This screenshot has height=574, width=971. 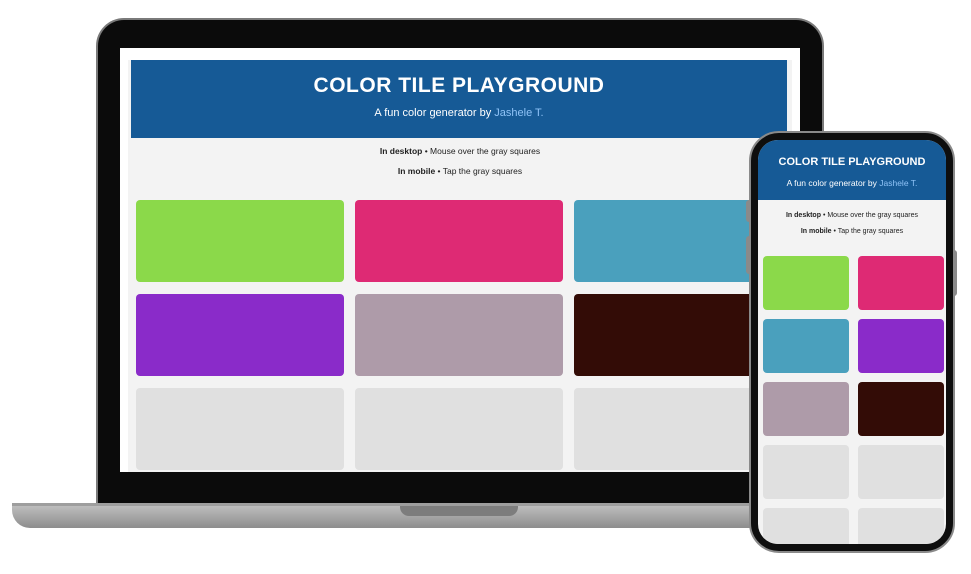 What do you see at coordinates (901, 409) in the screenshot?
I see `color-tile-maroon` at bounding box center [901, 409].